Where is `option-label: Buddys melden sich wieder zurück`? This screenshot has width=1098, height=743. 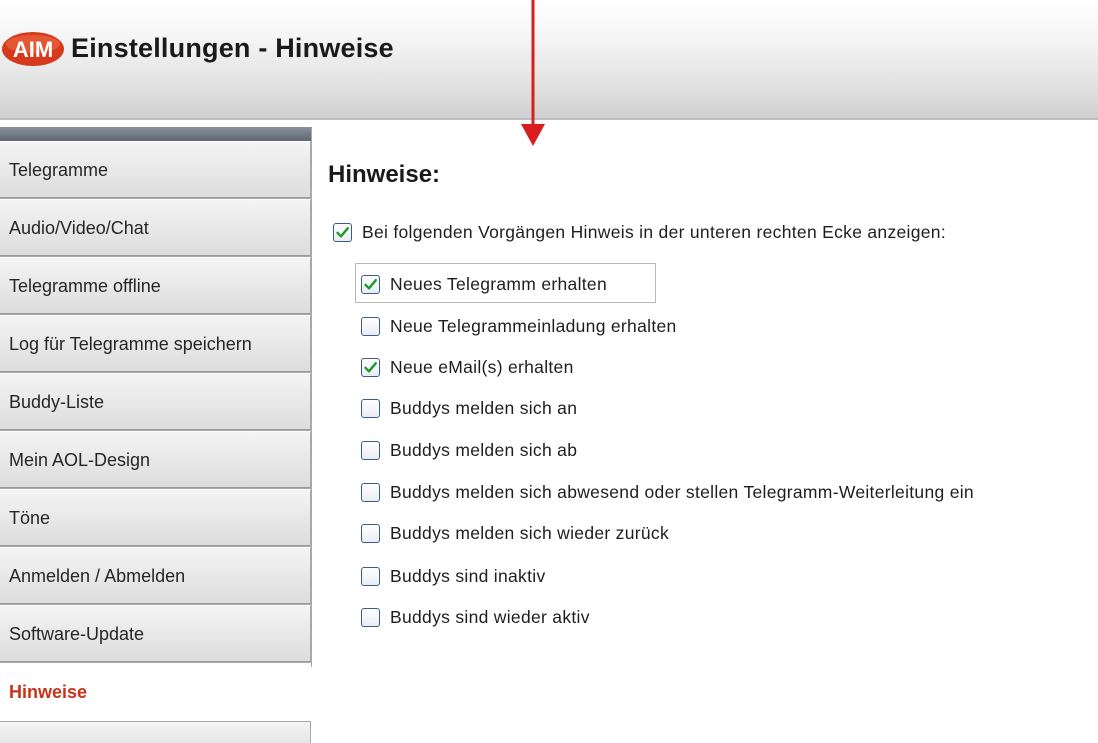
option-label: Buddys melden sich wieder zurück is located at coordinates (530, 533).